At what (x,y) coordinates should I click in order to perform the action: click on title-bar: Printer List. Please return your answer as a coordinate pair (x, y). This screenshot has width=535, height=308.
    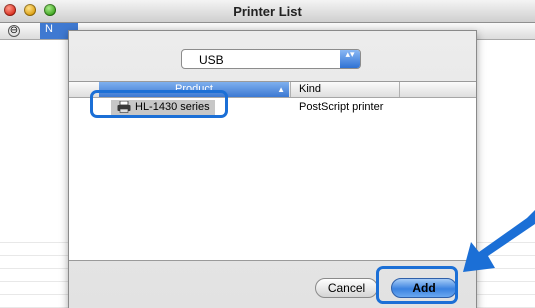
    Looking at the image, I should click on (267, 11).